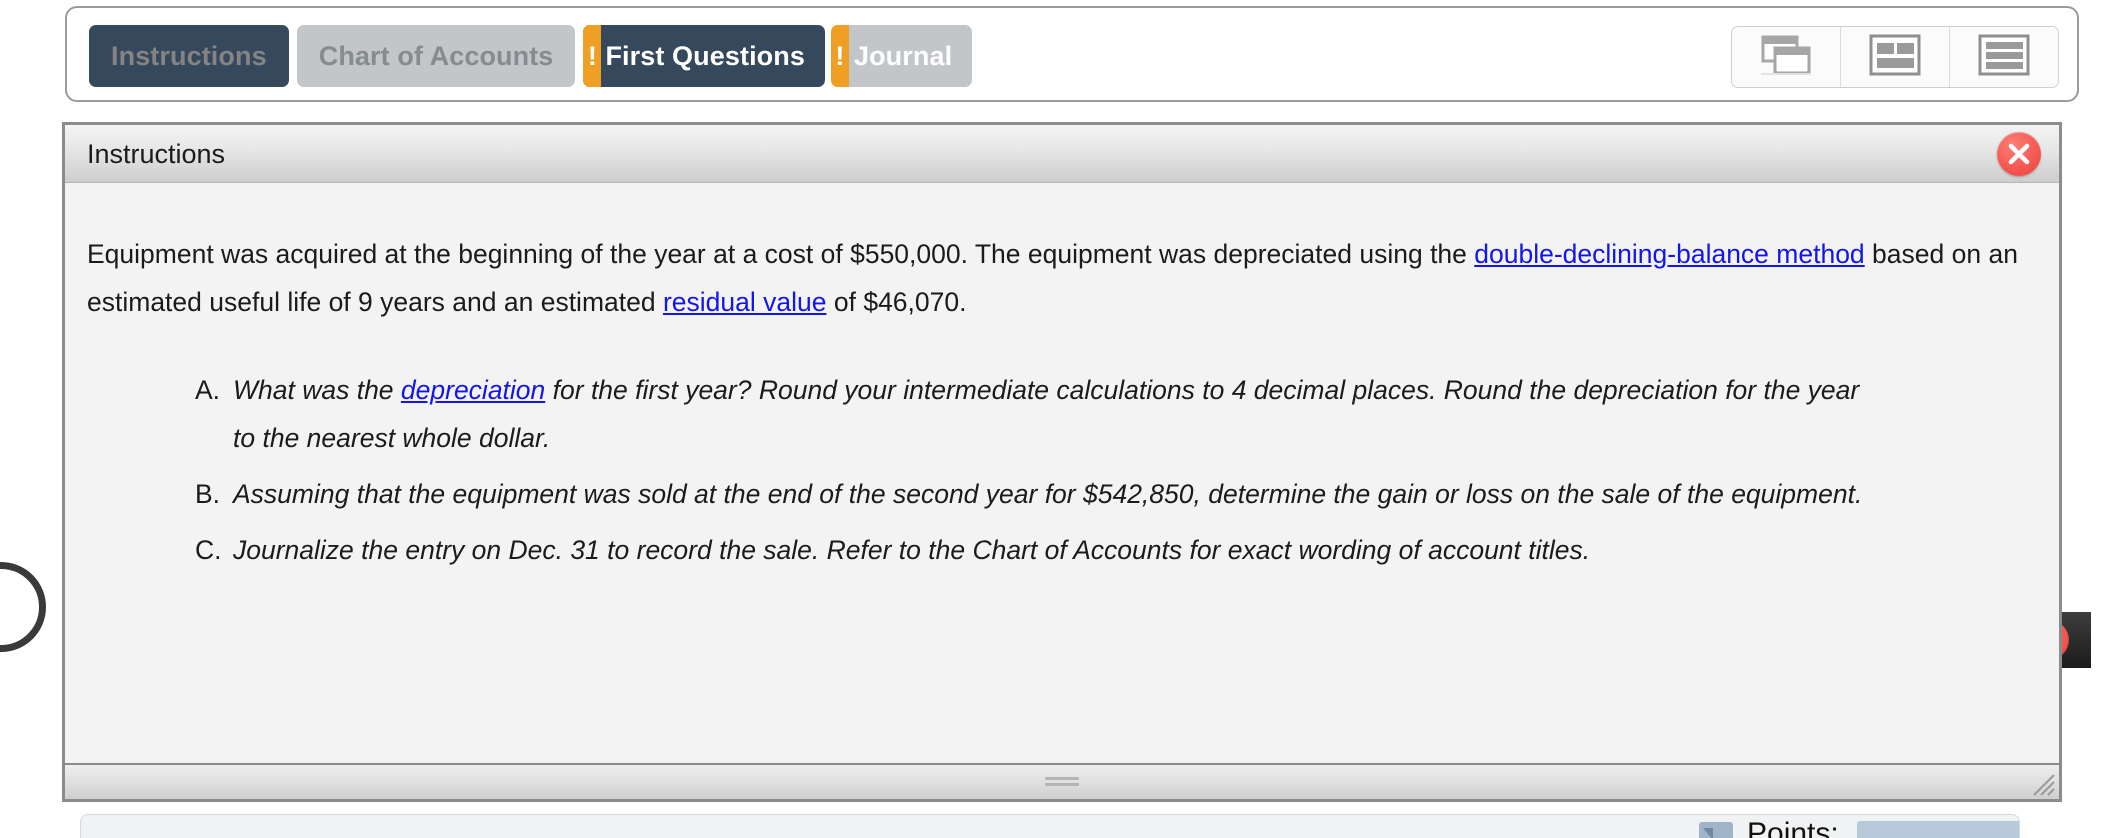  What do you see at coordinates (208, 494) in the screenshot?
I see `list-item-marker: B.` at bounding box center [208, 494].